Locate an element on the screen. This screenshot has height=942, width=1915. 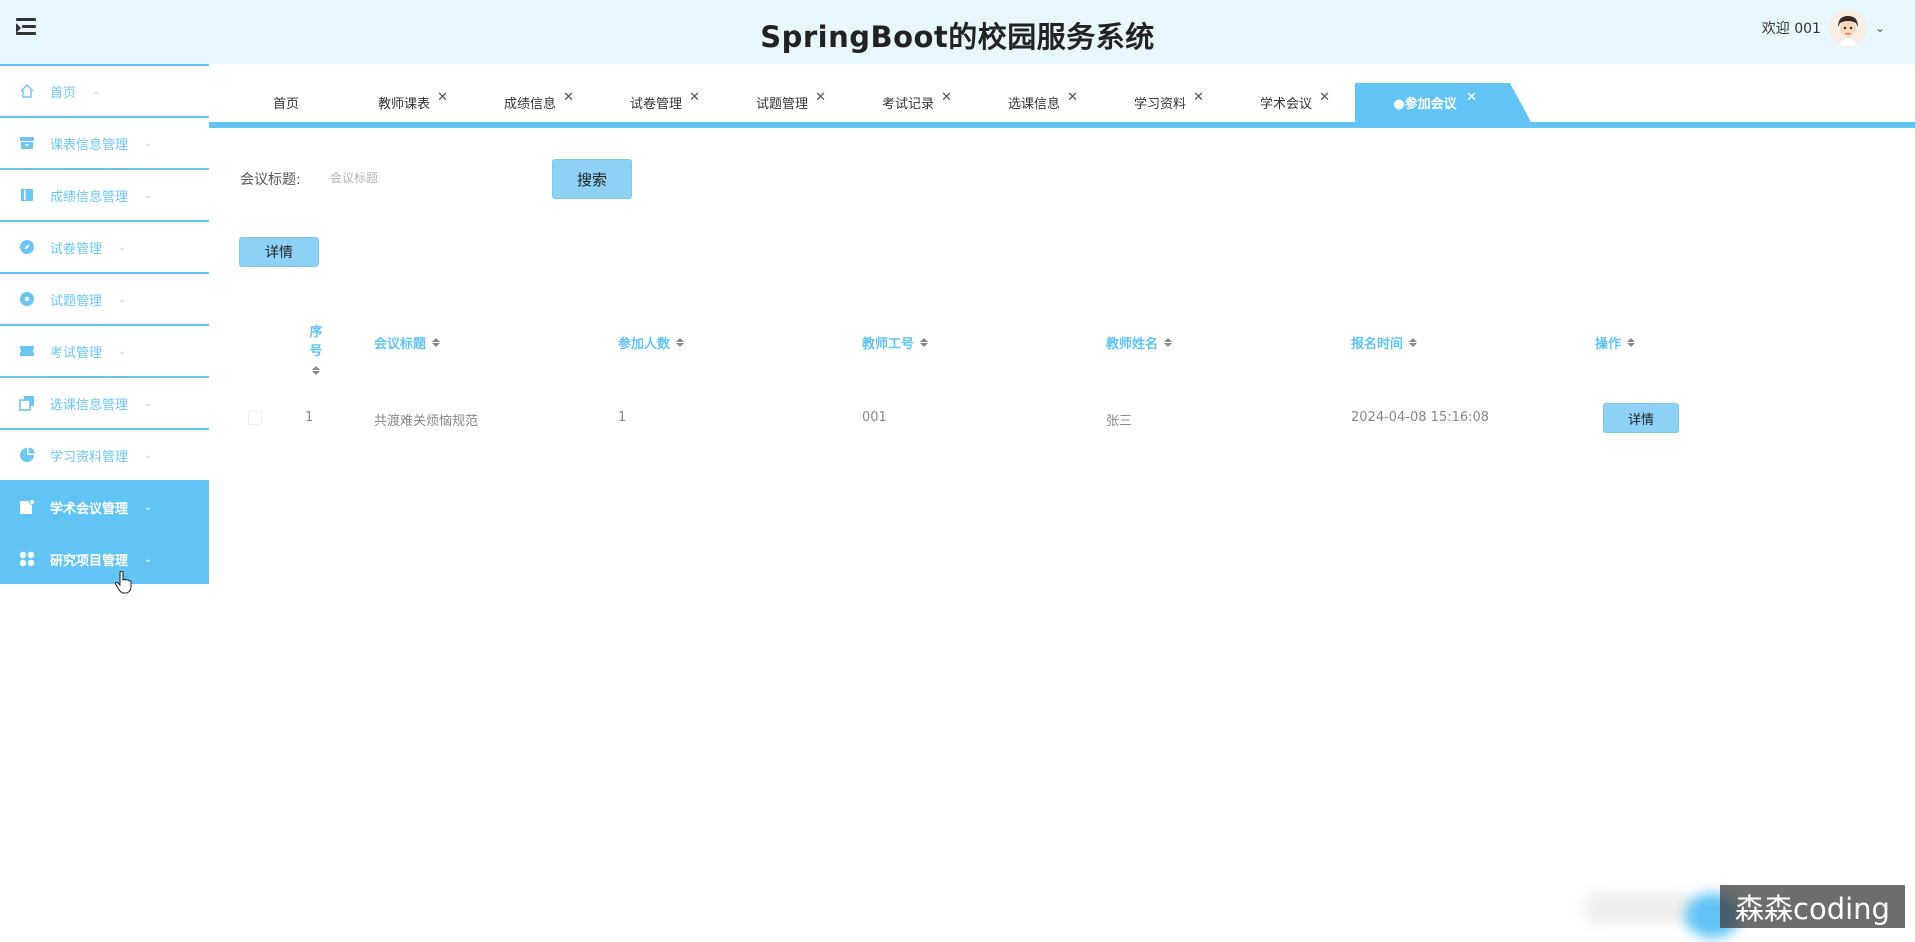
hand-cursor-icon is located at coordinates (123, 582).